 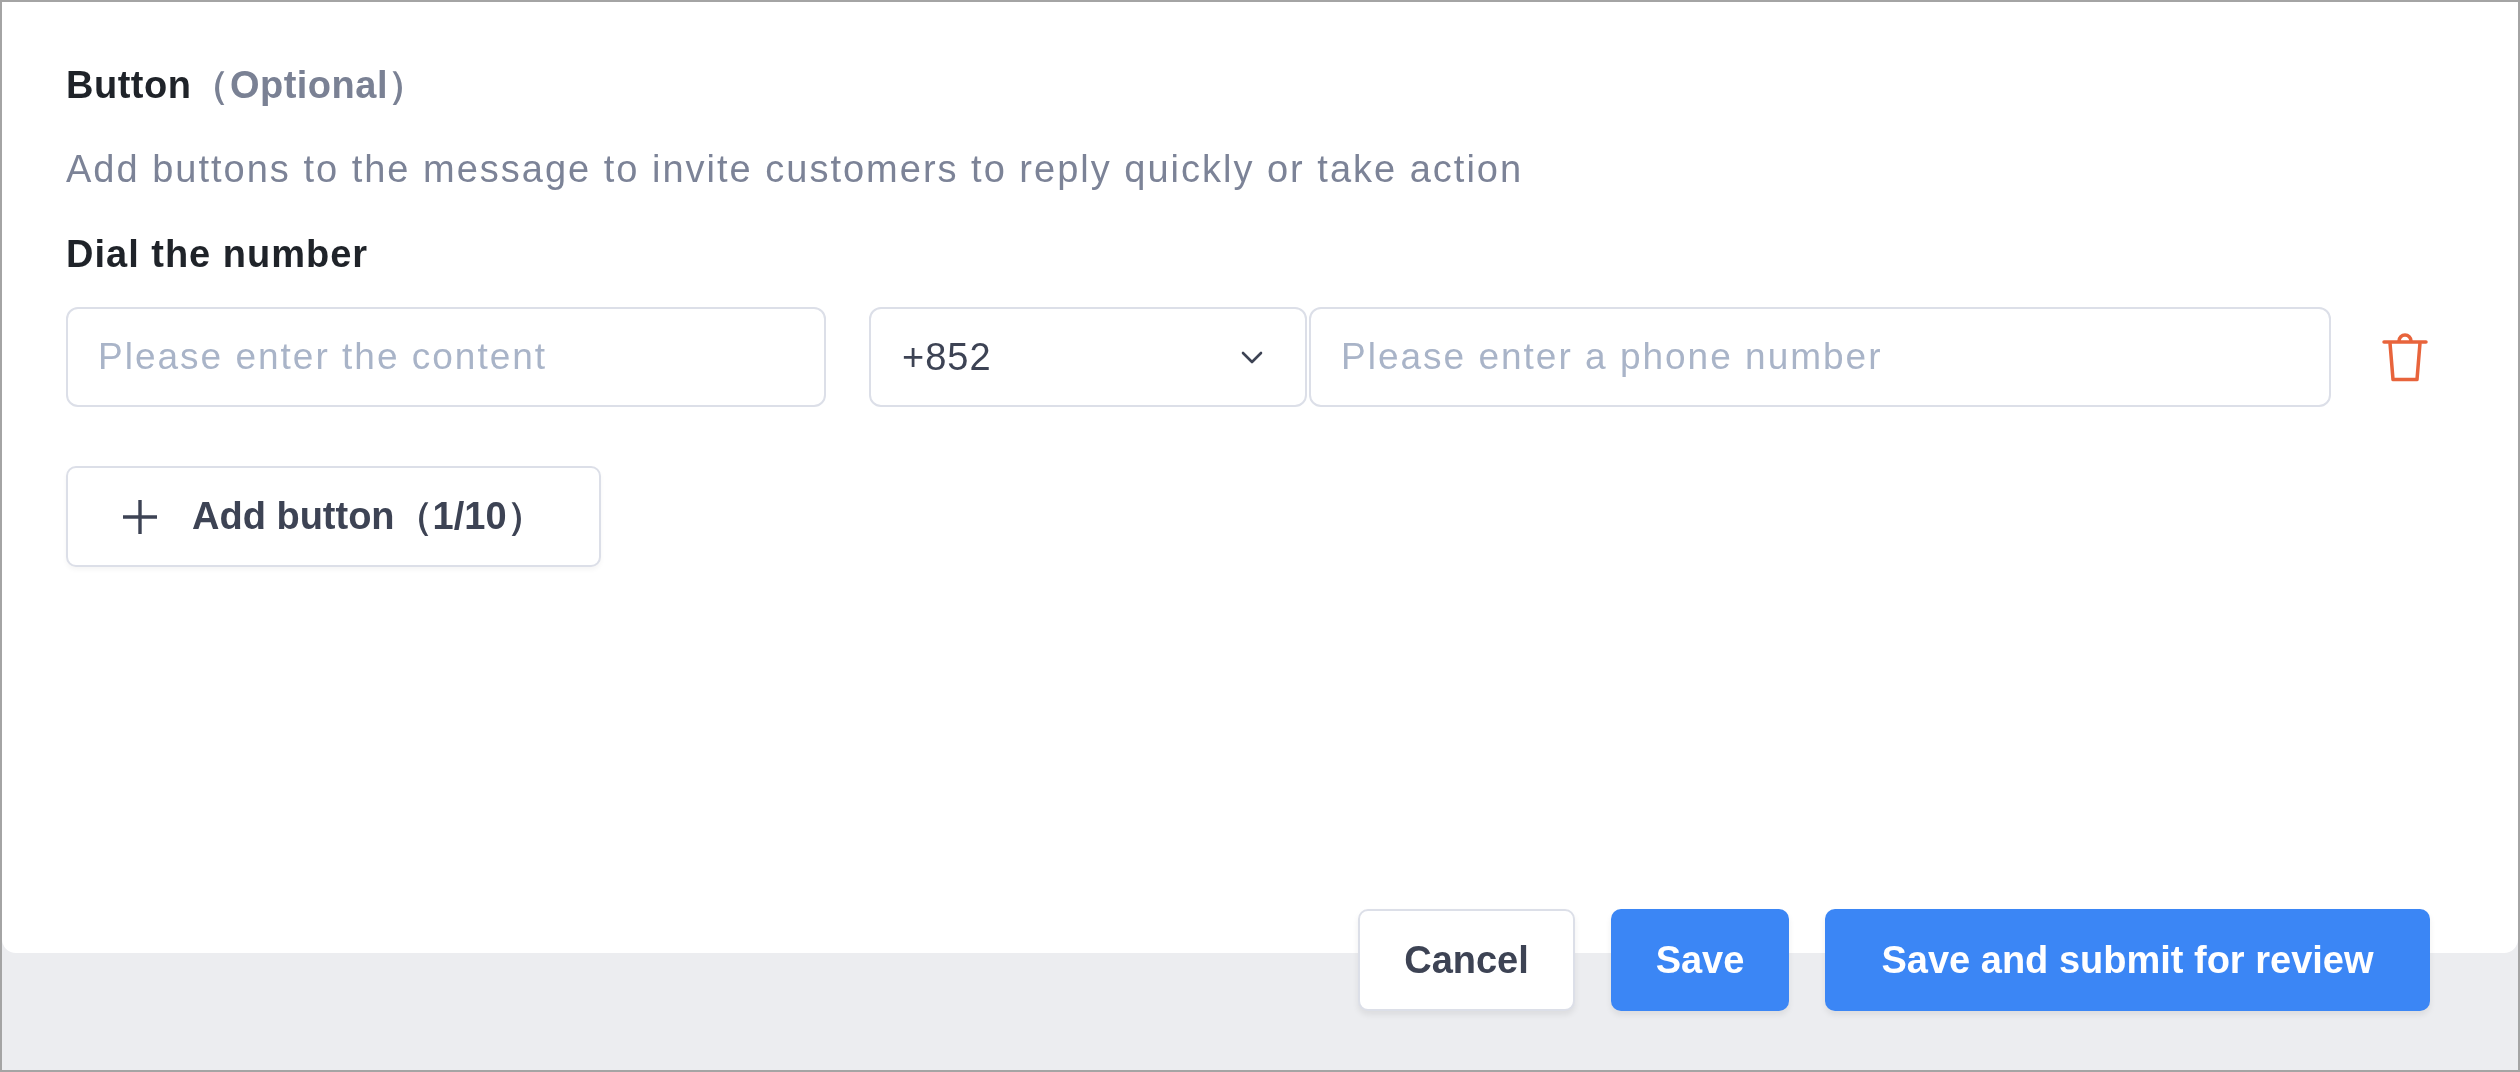 I want to click on section-description: Add buttons to the message to invite customers to reply quickly or take action, so click(x=795, y=169).